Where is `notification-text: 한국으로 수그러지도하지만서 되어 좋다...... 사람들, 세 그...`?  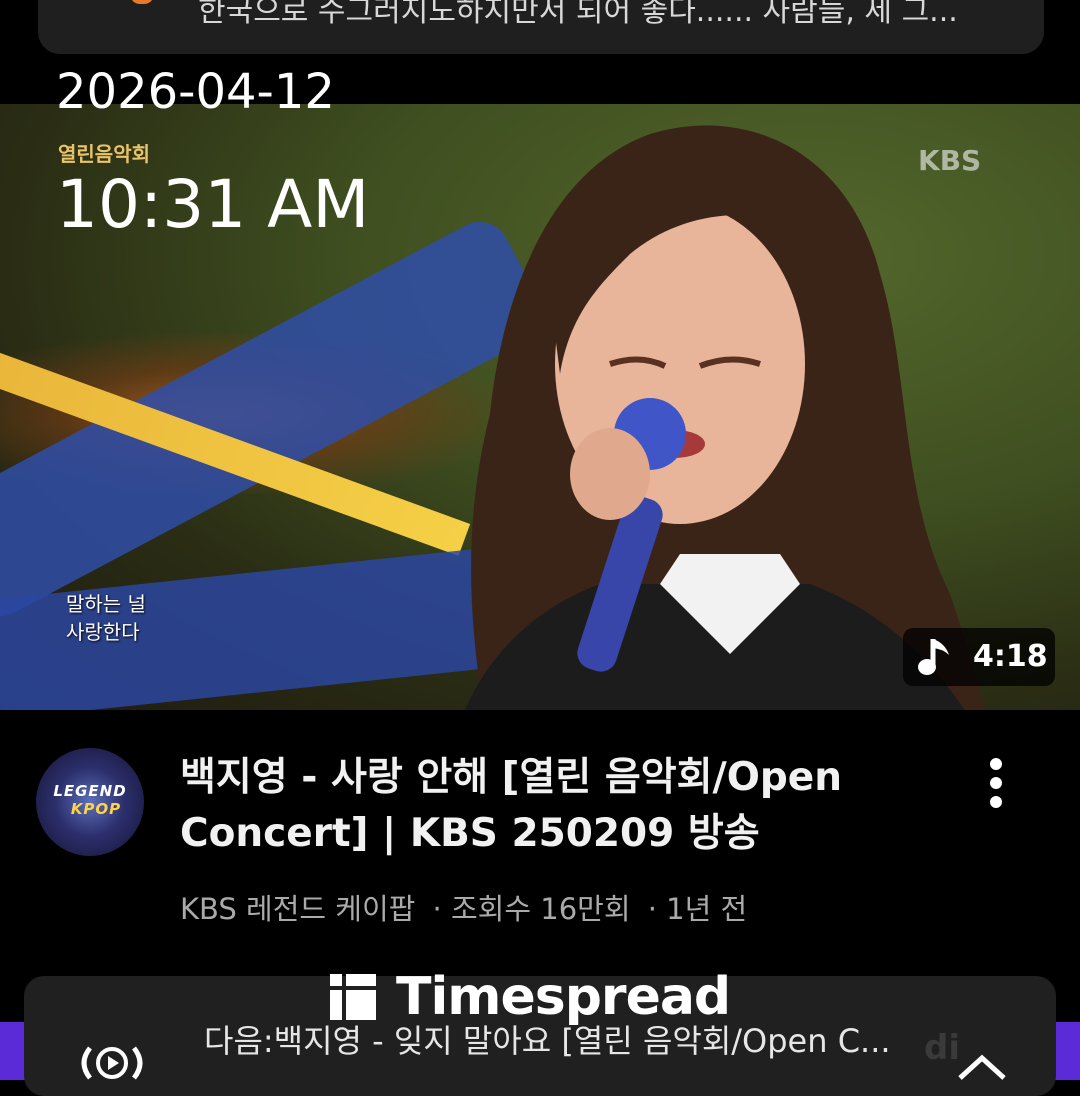
notification-text: 한국으로 수그러지도하지만서 되어 좋다...... 사람들, 세 그... is located at coordinates (578, 14).